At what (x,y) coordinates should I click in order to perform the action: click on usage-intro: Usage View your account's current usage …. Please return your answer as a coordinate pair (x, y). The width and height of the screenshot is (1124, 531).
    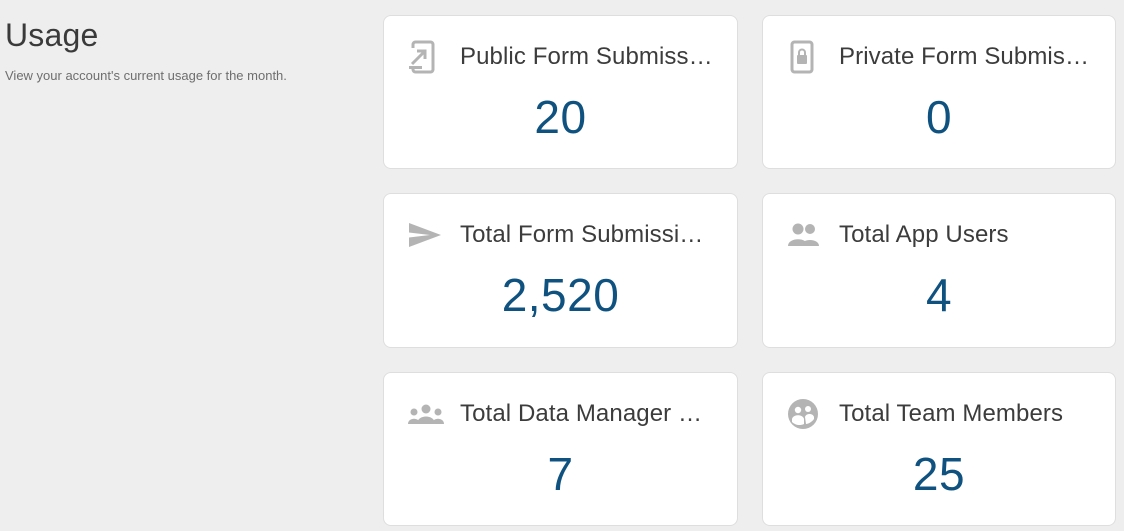
    Looking at the image, I should click on (185, 49).